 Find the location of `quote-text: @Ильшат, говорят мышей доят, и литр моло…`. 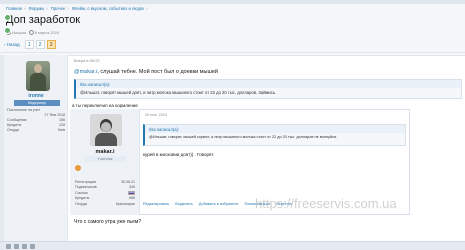

quote-text: @Ильшат, говорят мышей доят, и литр моло… is located at coordinates (178, 92).